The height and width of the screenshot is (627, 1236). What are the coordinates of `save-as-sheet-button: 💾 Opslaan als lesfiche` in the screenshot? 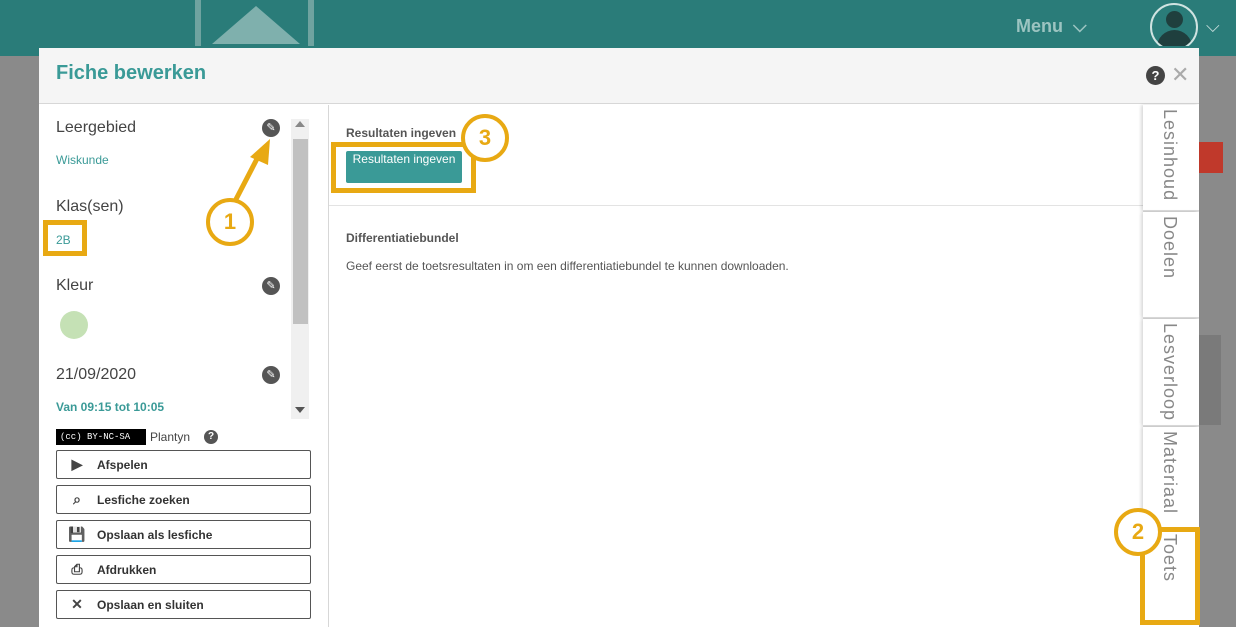 It's located at (183, 534).